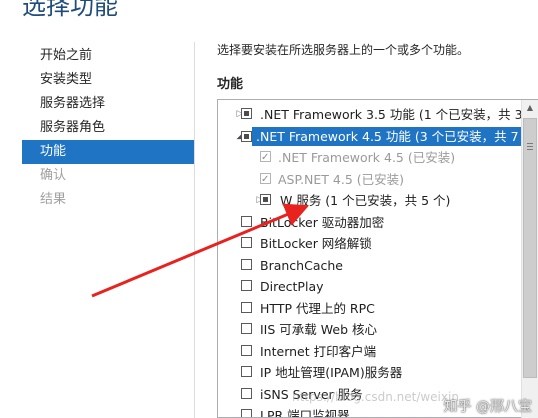 This screenshot has width=538, height=418. I want to click on url-watermark: https://blog.csdn.net/weixin_, so click(378, 397).